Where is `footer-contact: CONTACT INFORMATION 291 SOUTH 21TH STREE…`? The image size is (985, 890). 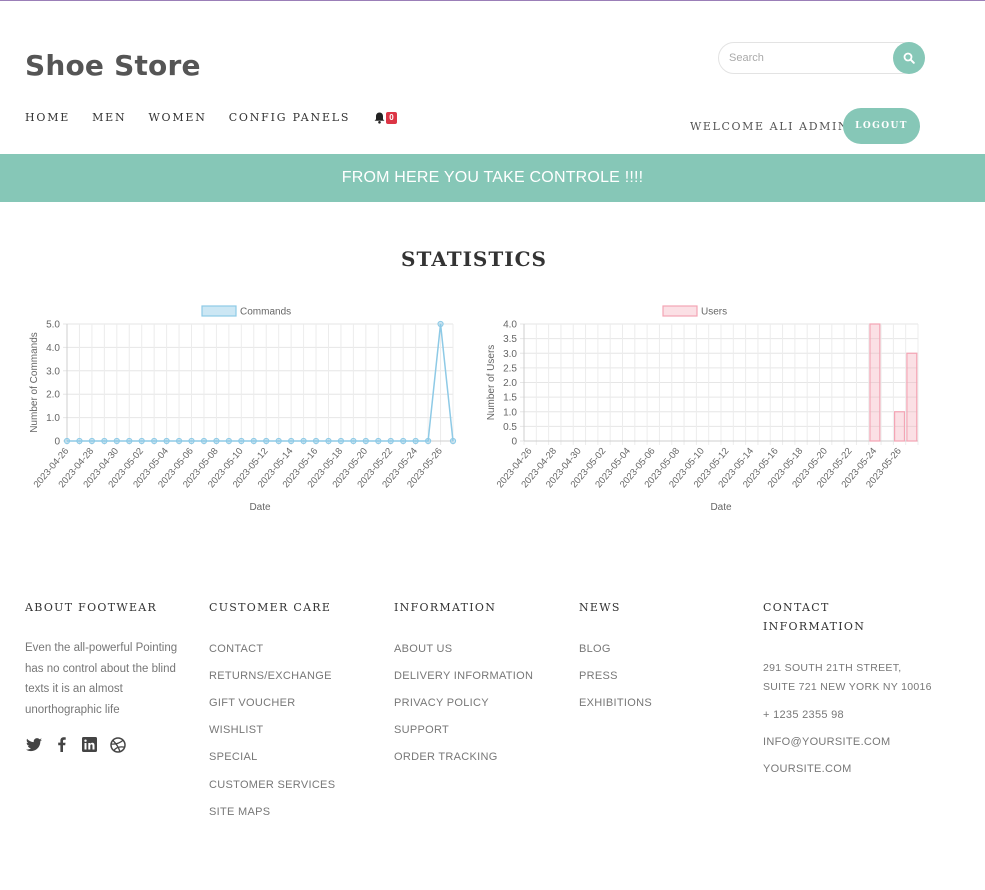
footer-contact: CONTACT INFORMATION 291 SOUTH 21TH STREE… is located at coordinates (863, 693).